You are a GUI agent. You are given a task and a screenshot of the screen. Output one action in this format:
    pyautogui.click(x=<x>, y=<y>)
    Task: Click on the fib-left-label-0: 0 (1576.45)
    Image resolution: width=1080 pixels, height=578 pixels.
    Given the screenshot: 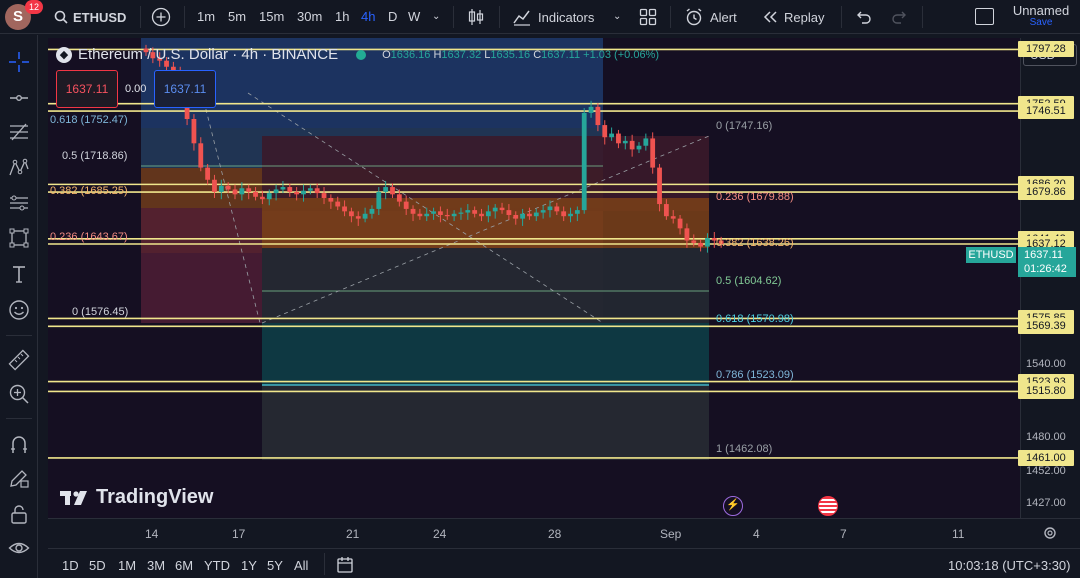 What is the action you would take?
    pyautogui.click(x=100, y=312)
    